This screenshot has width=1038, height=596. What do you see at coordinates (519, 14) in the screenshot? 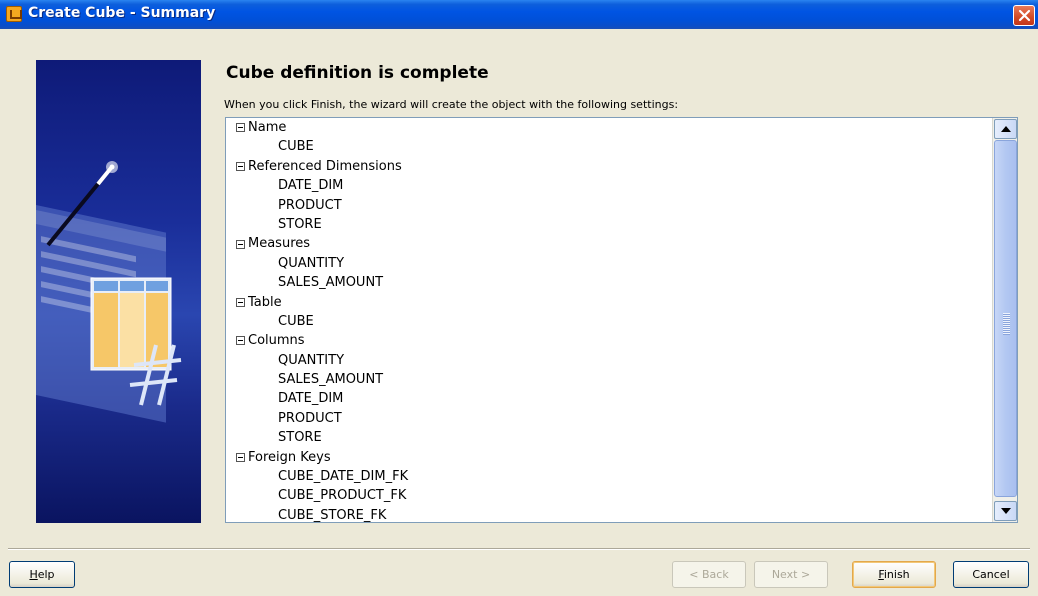
I see `title-bar: Create Cube - Summary` at bounding box center [519, 14].